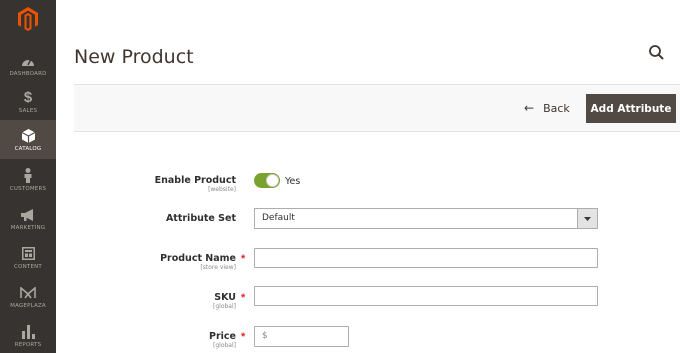  I want to click on megaphone-icon, so click(28, 215).